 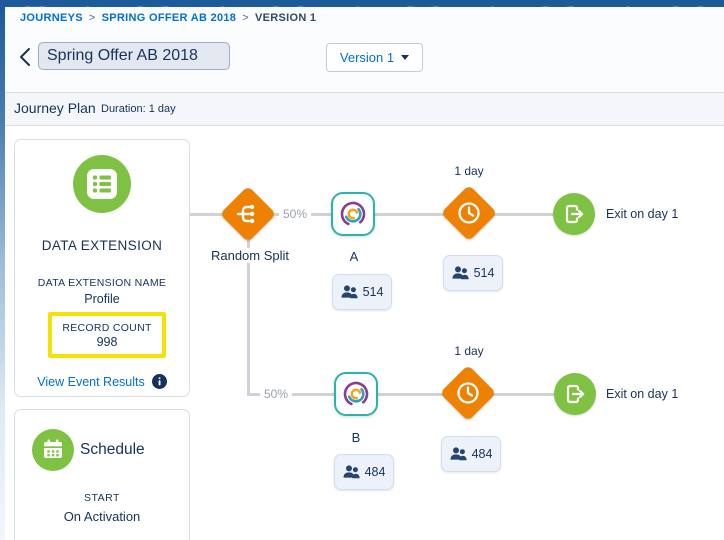 I want to click on path-a-activity-node, so click(x=353, y=214).